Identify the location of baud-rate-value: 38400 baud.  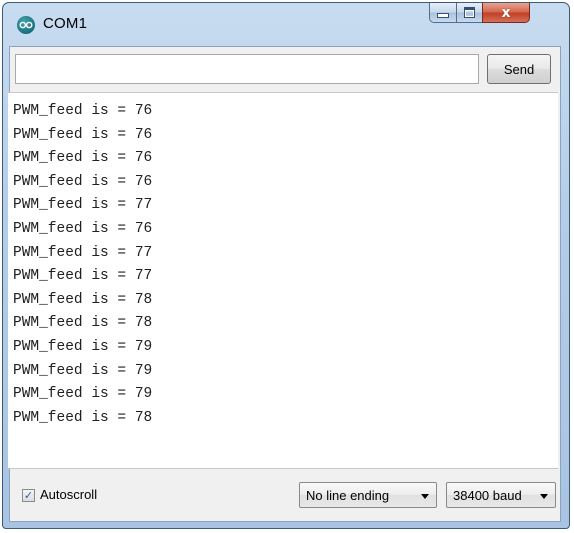
(487, 495).